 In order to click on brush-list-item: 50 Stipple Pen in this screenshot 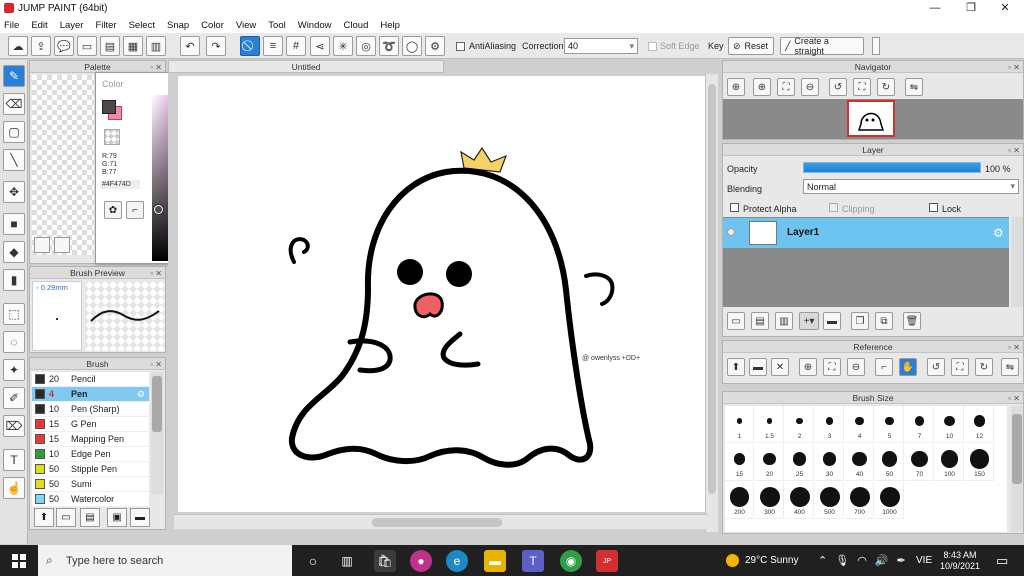, I will do `click(90, 469)`.